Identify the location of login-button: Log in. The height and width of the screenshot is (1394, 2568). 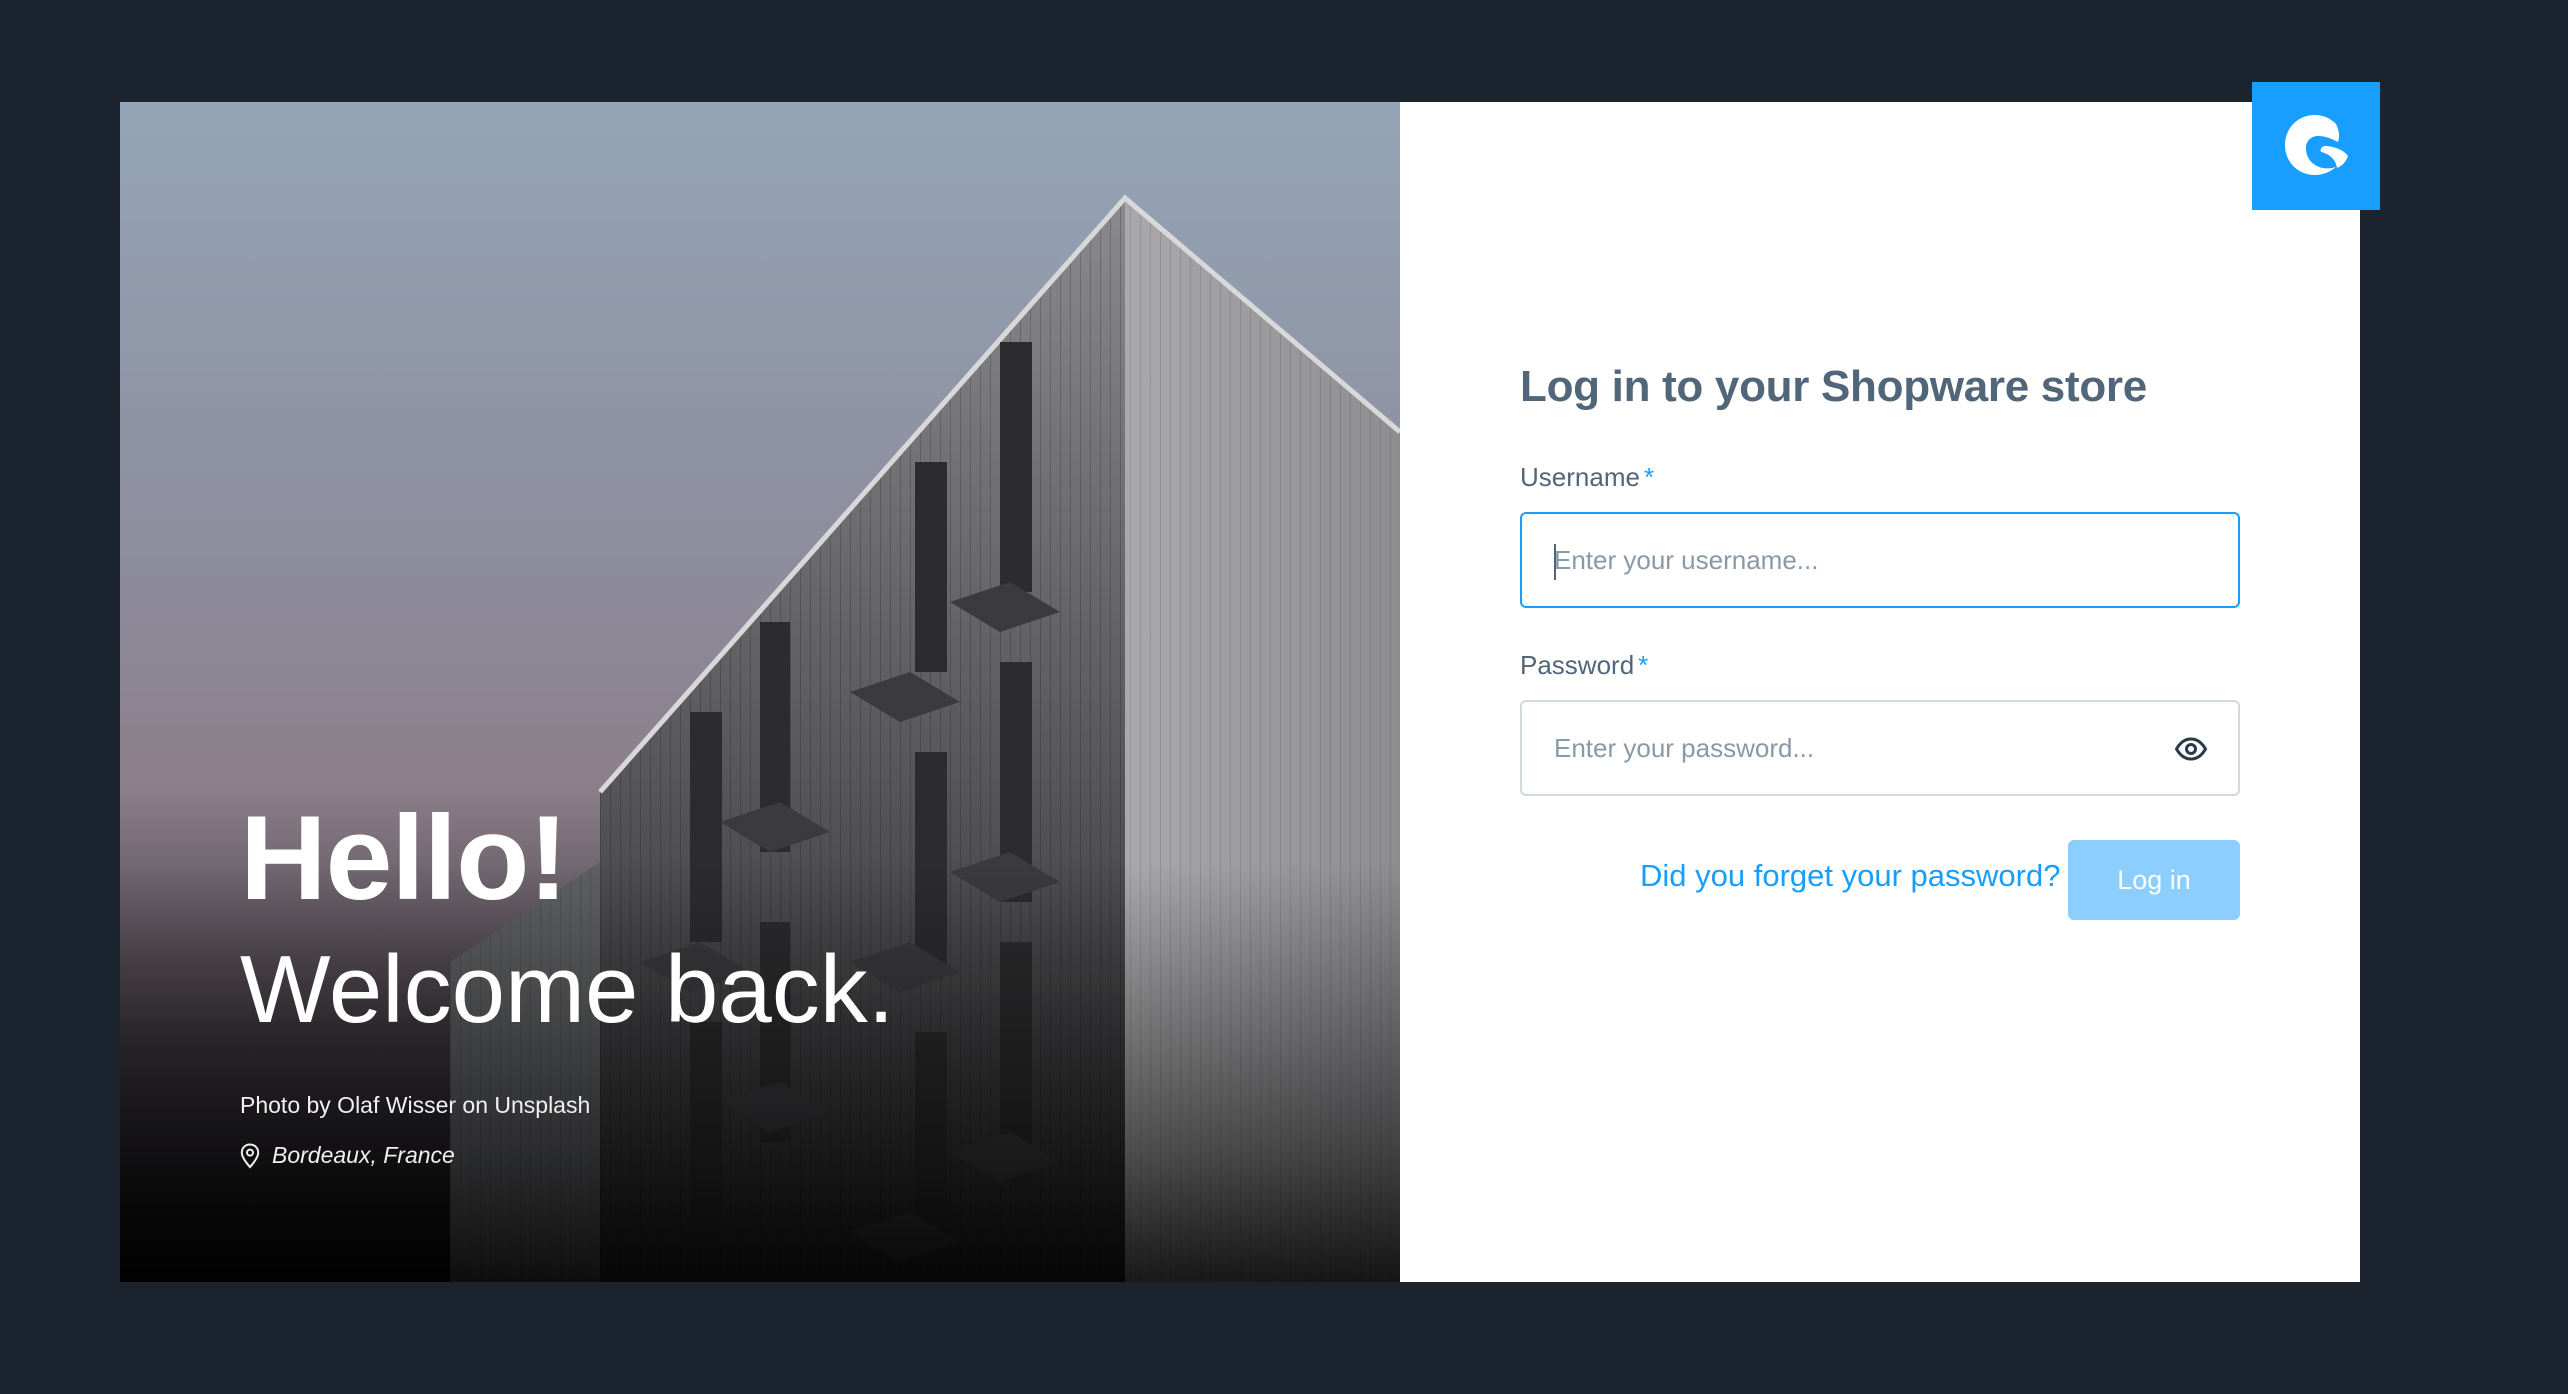
(2154, 880).